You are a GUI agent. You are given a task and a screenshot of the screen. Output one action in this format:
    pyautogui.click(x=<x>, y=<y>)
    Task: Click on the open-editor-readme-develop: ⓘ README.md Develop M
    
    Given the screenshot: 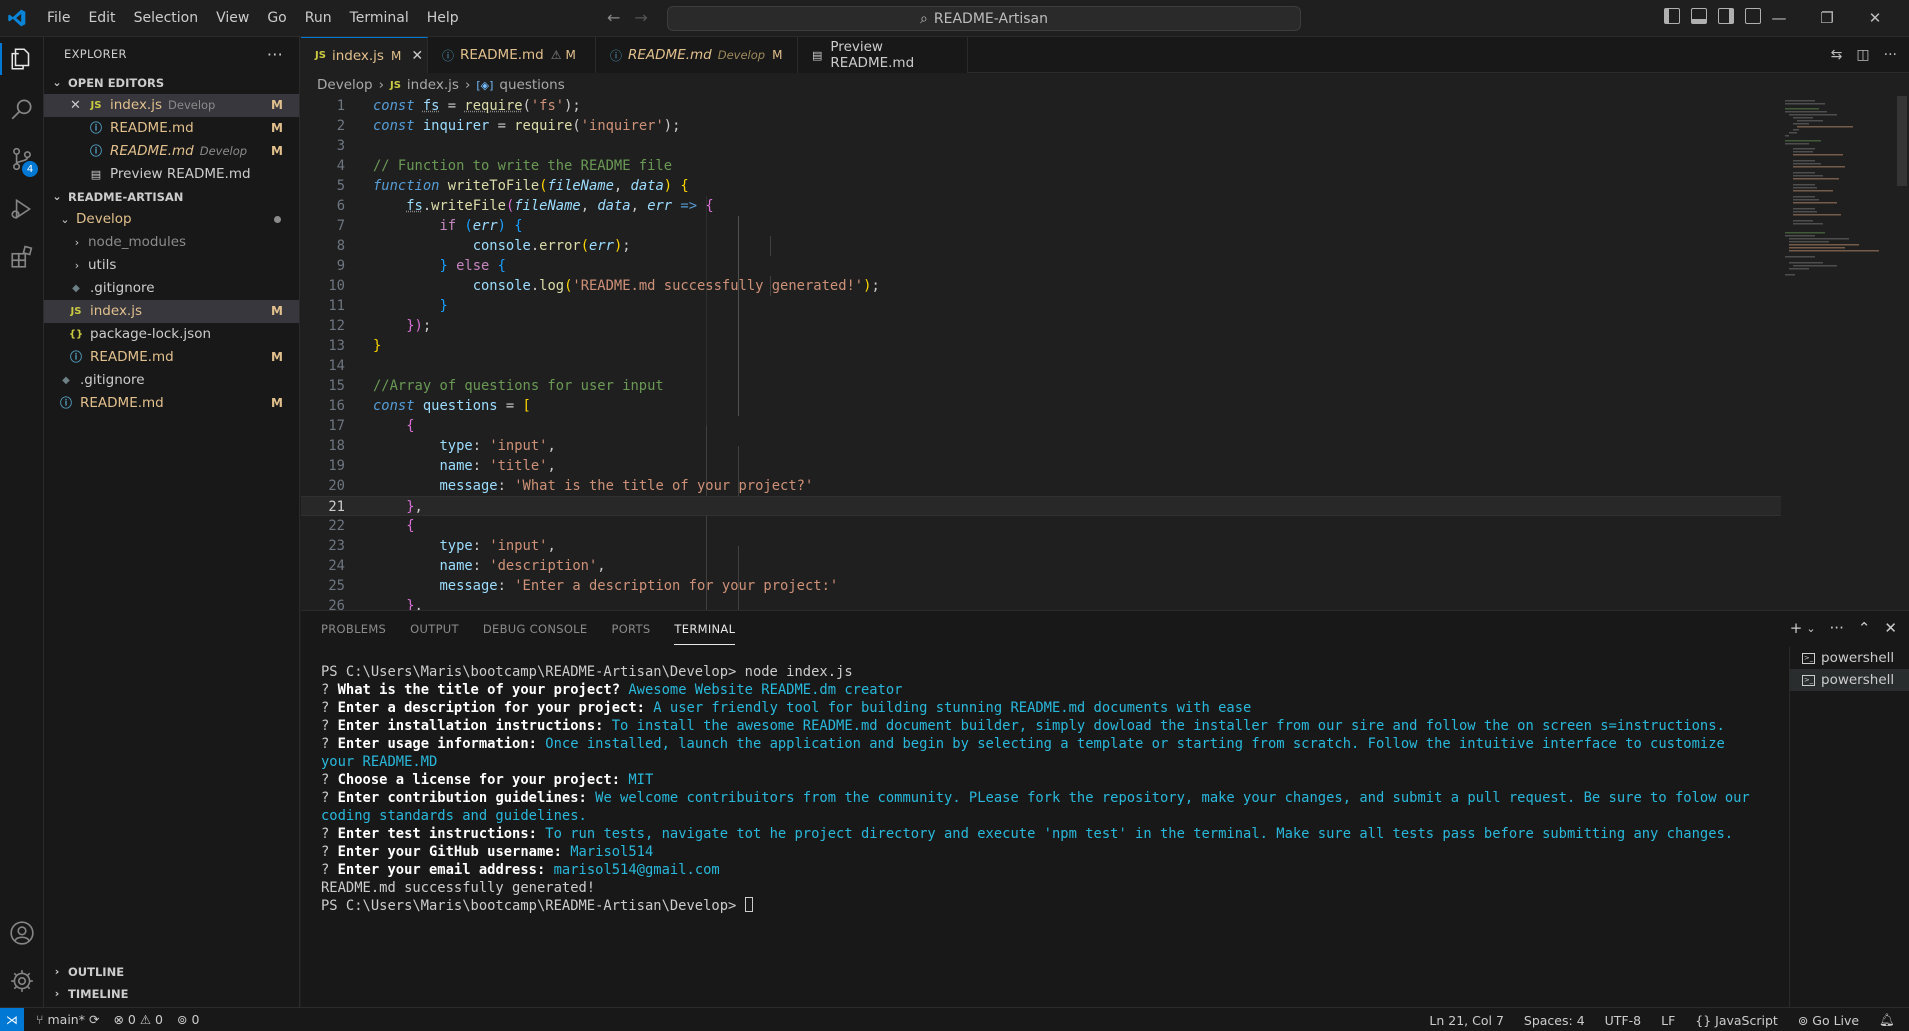 What is the action you would take?
    pyautogui.click(x=171, y=151)
    